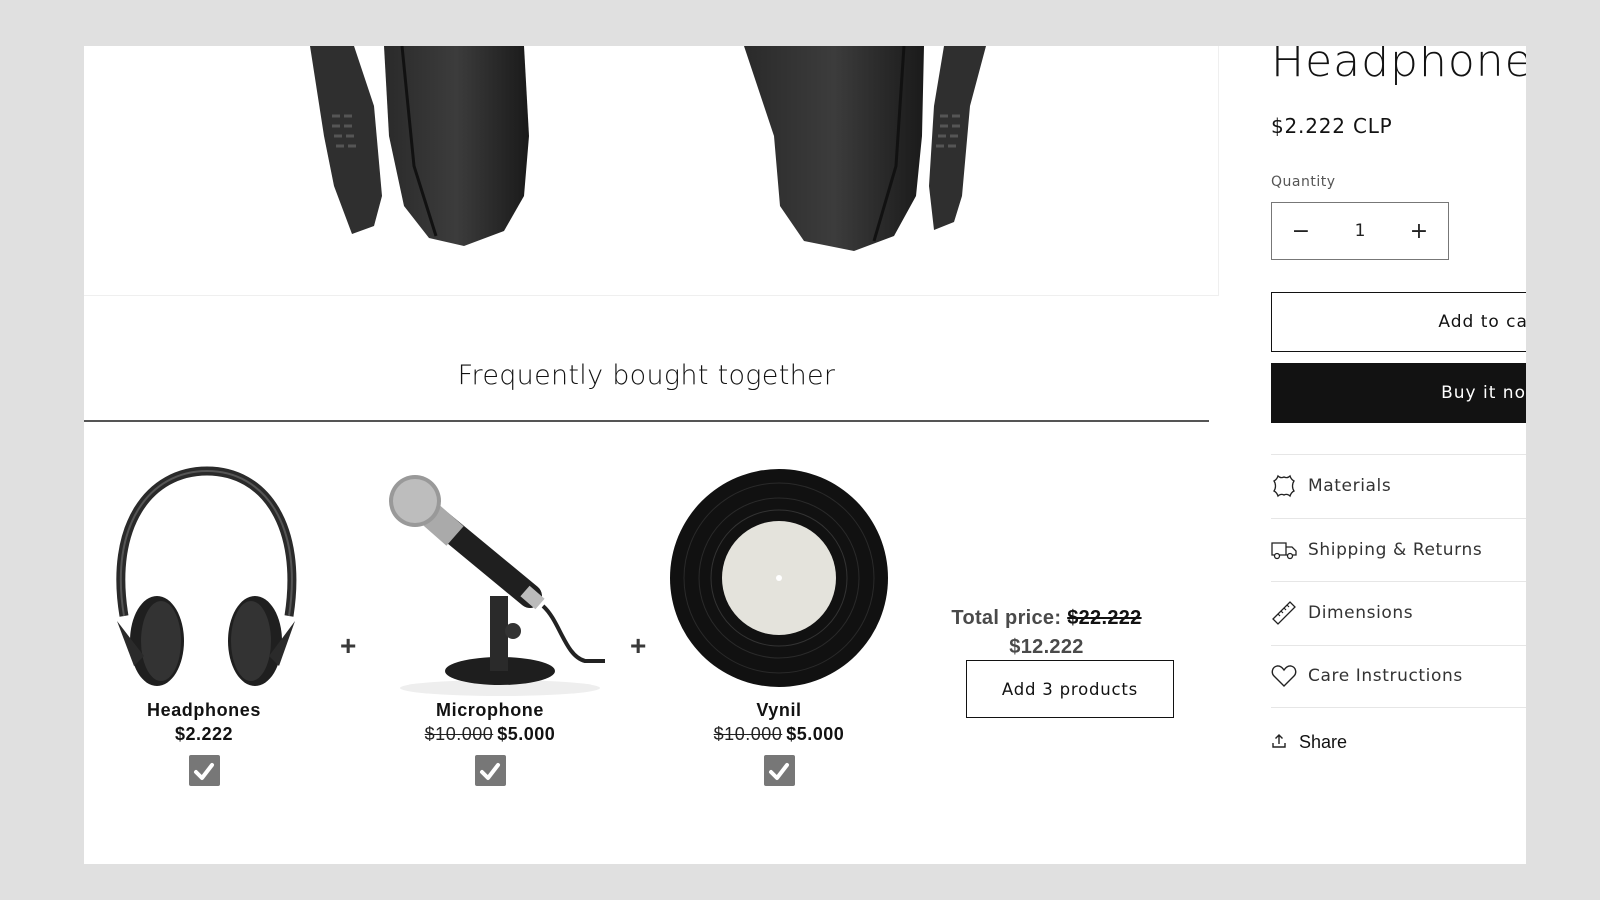 The width and height of the screenshot is (1600, 900). Describe the element at coordinates (1104, 618) in the screenshot. I see `fbt-total-old: $22.222` at that location.